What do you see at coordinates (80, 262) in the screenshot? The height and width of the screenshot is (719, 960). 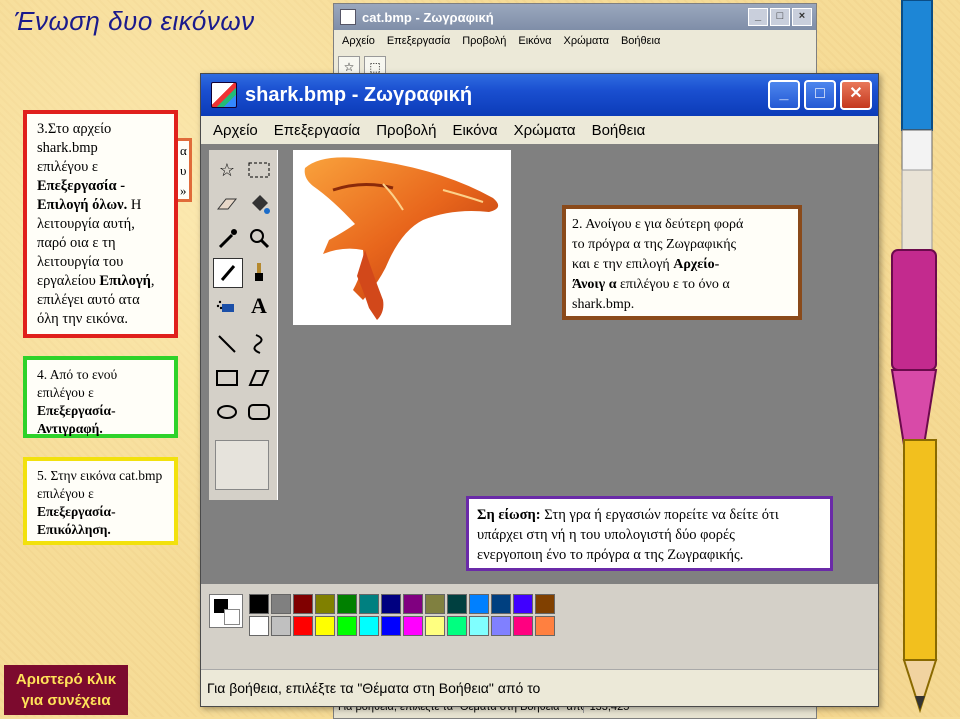 I see `callout-text: λειτουργία του` at bounding box center [80, 262].